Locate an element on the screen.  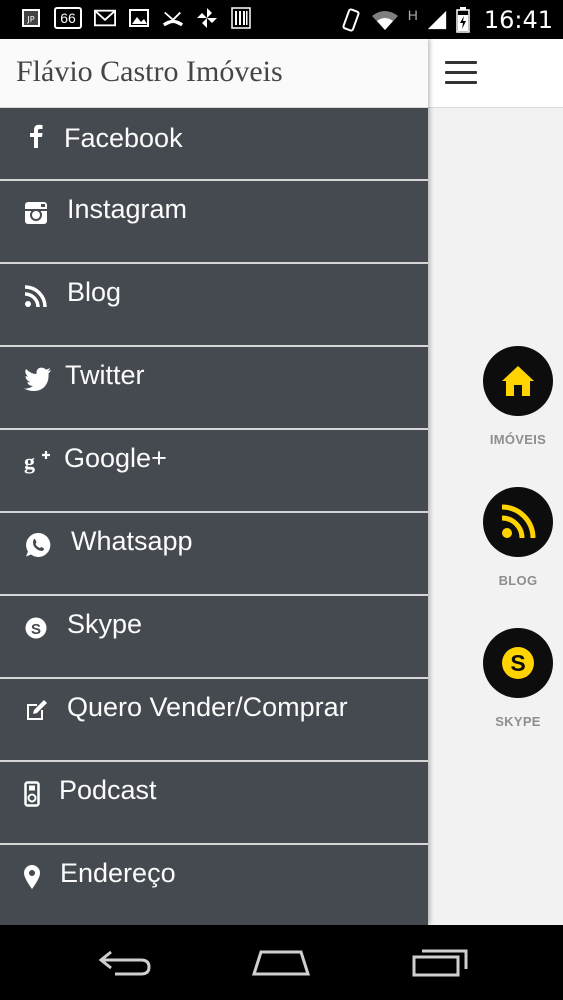
tile-blog: BLOG is located at coordinates (518, 537).